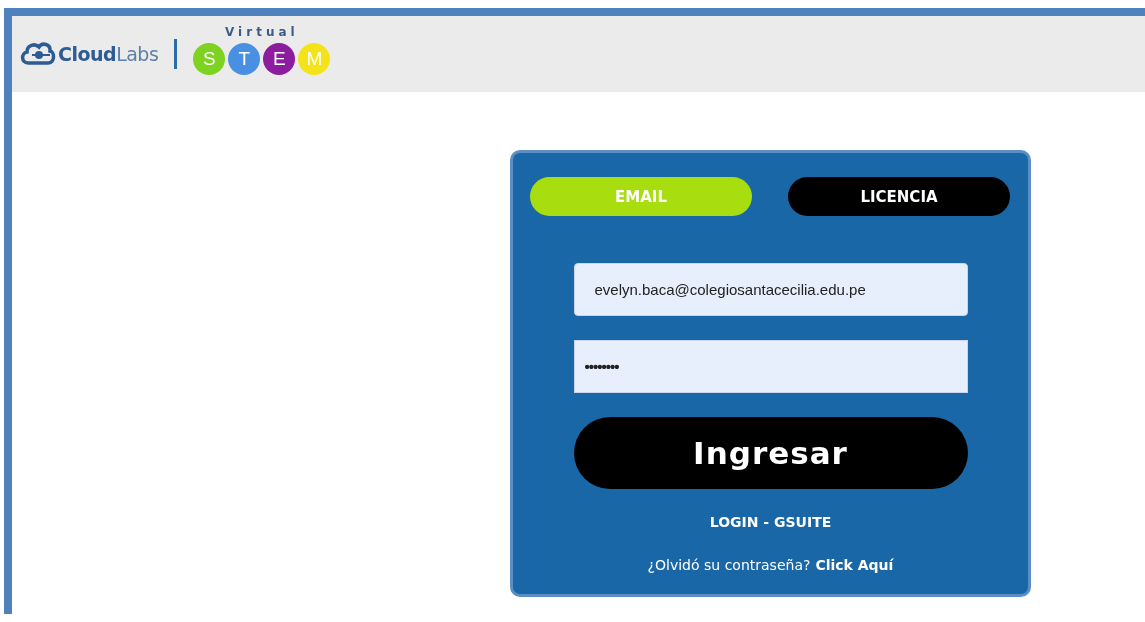  I want to click on letter-badge: M, so click(314, 59).